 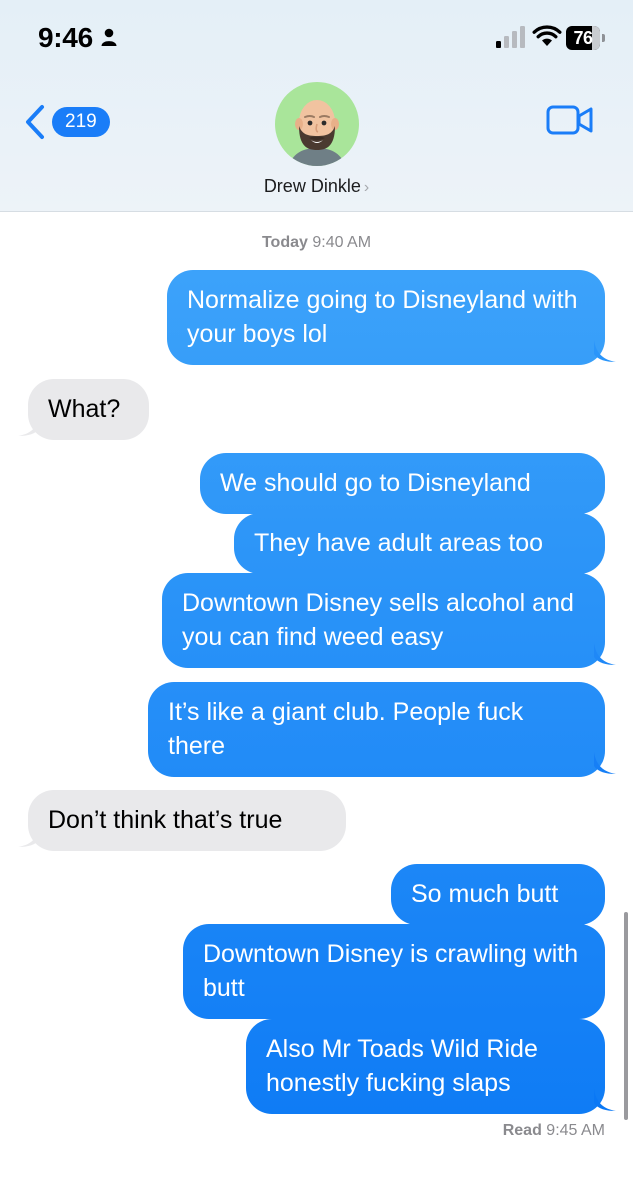 I want to click on battery-icon: 76, so click(x=586, y=38).